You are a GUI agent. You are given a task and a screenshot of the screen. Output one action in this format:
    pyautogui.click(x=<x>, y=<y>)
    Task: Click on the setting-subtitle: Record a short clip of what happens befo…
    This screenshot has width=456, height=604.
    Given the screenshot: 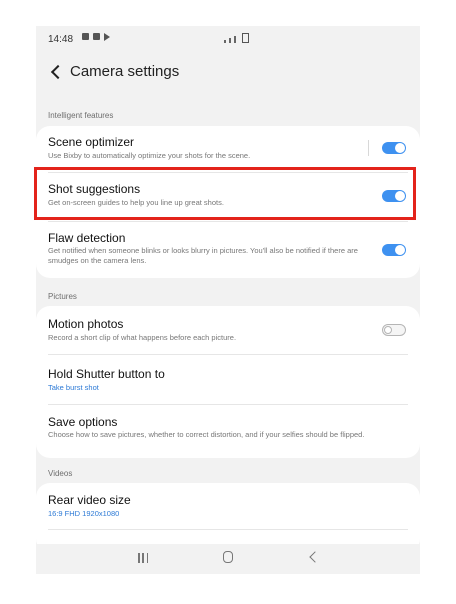 What is the action you would take?
    pyautogui.click(x=142, y=337)
    